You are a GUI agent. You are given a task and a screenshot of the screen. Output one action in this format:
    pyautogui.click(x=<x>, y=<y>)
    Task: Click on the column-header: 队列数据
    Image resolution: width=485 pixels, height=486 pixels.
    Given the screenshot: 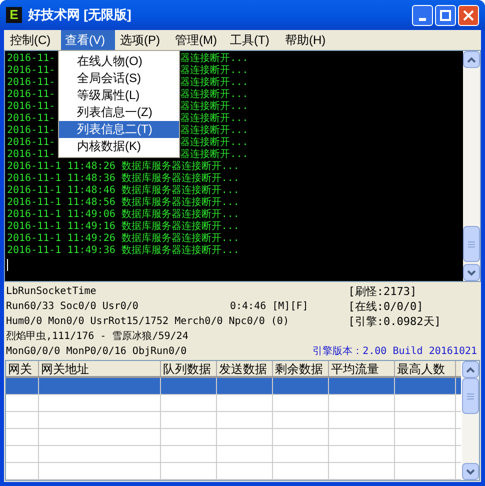 What is the action you would take?
    pyautogui.click(x=189, y=368)
    